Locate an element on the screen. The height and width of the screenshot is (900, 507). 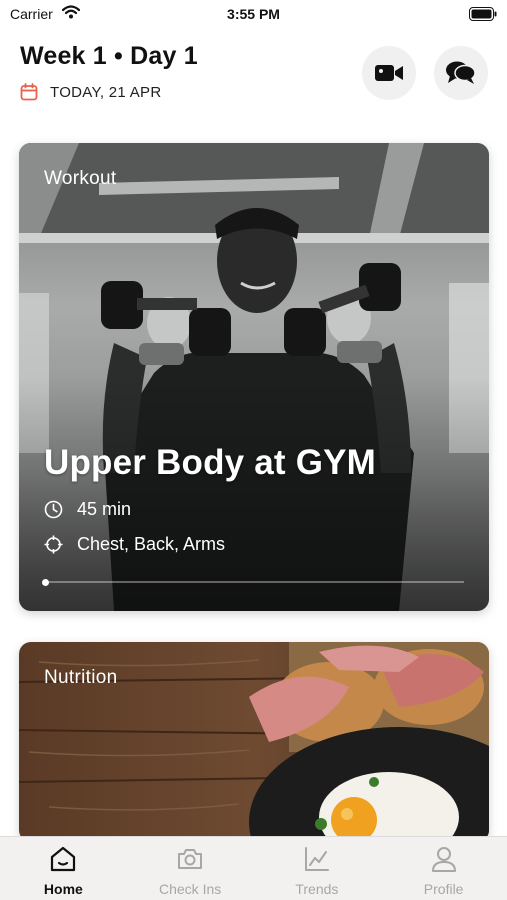
video-camera-icon is located at coordinates (389, 73).